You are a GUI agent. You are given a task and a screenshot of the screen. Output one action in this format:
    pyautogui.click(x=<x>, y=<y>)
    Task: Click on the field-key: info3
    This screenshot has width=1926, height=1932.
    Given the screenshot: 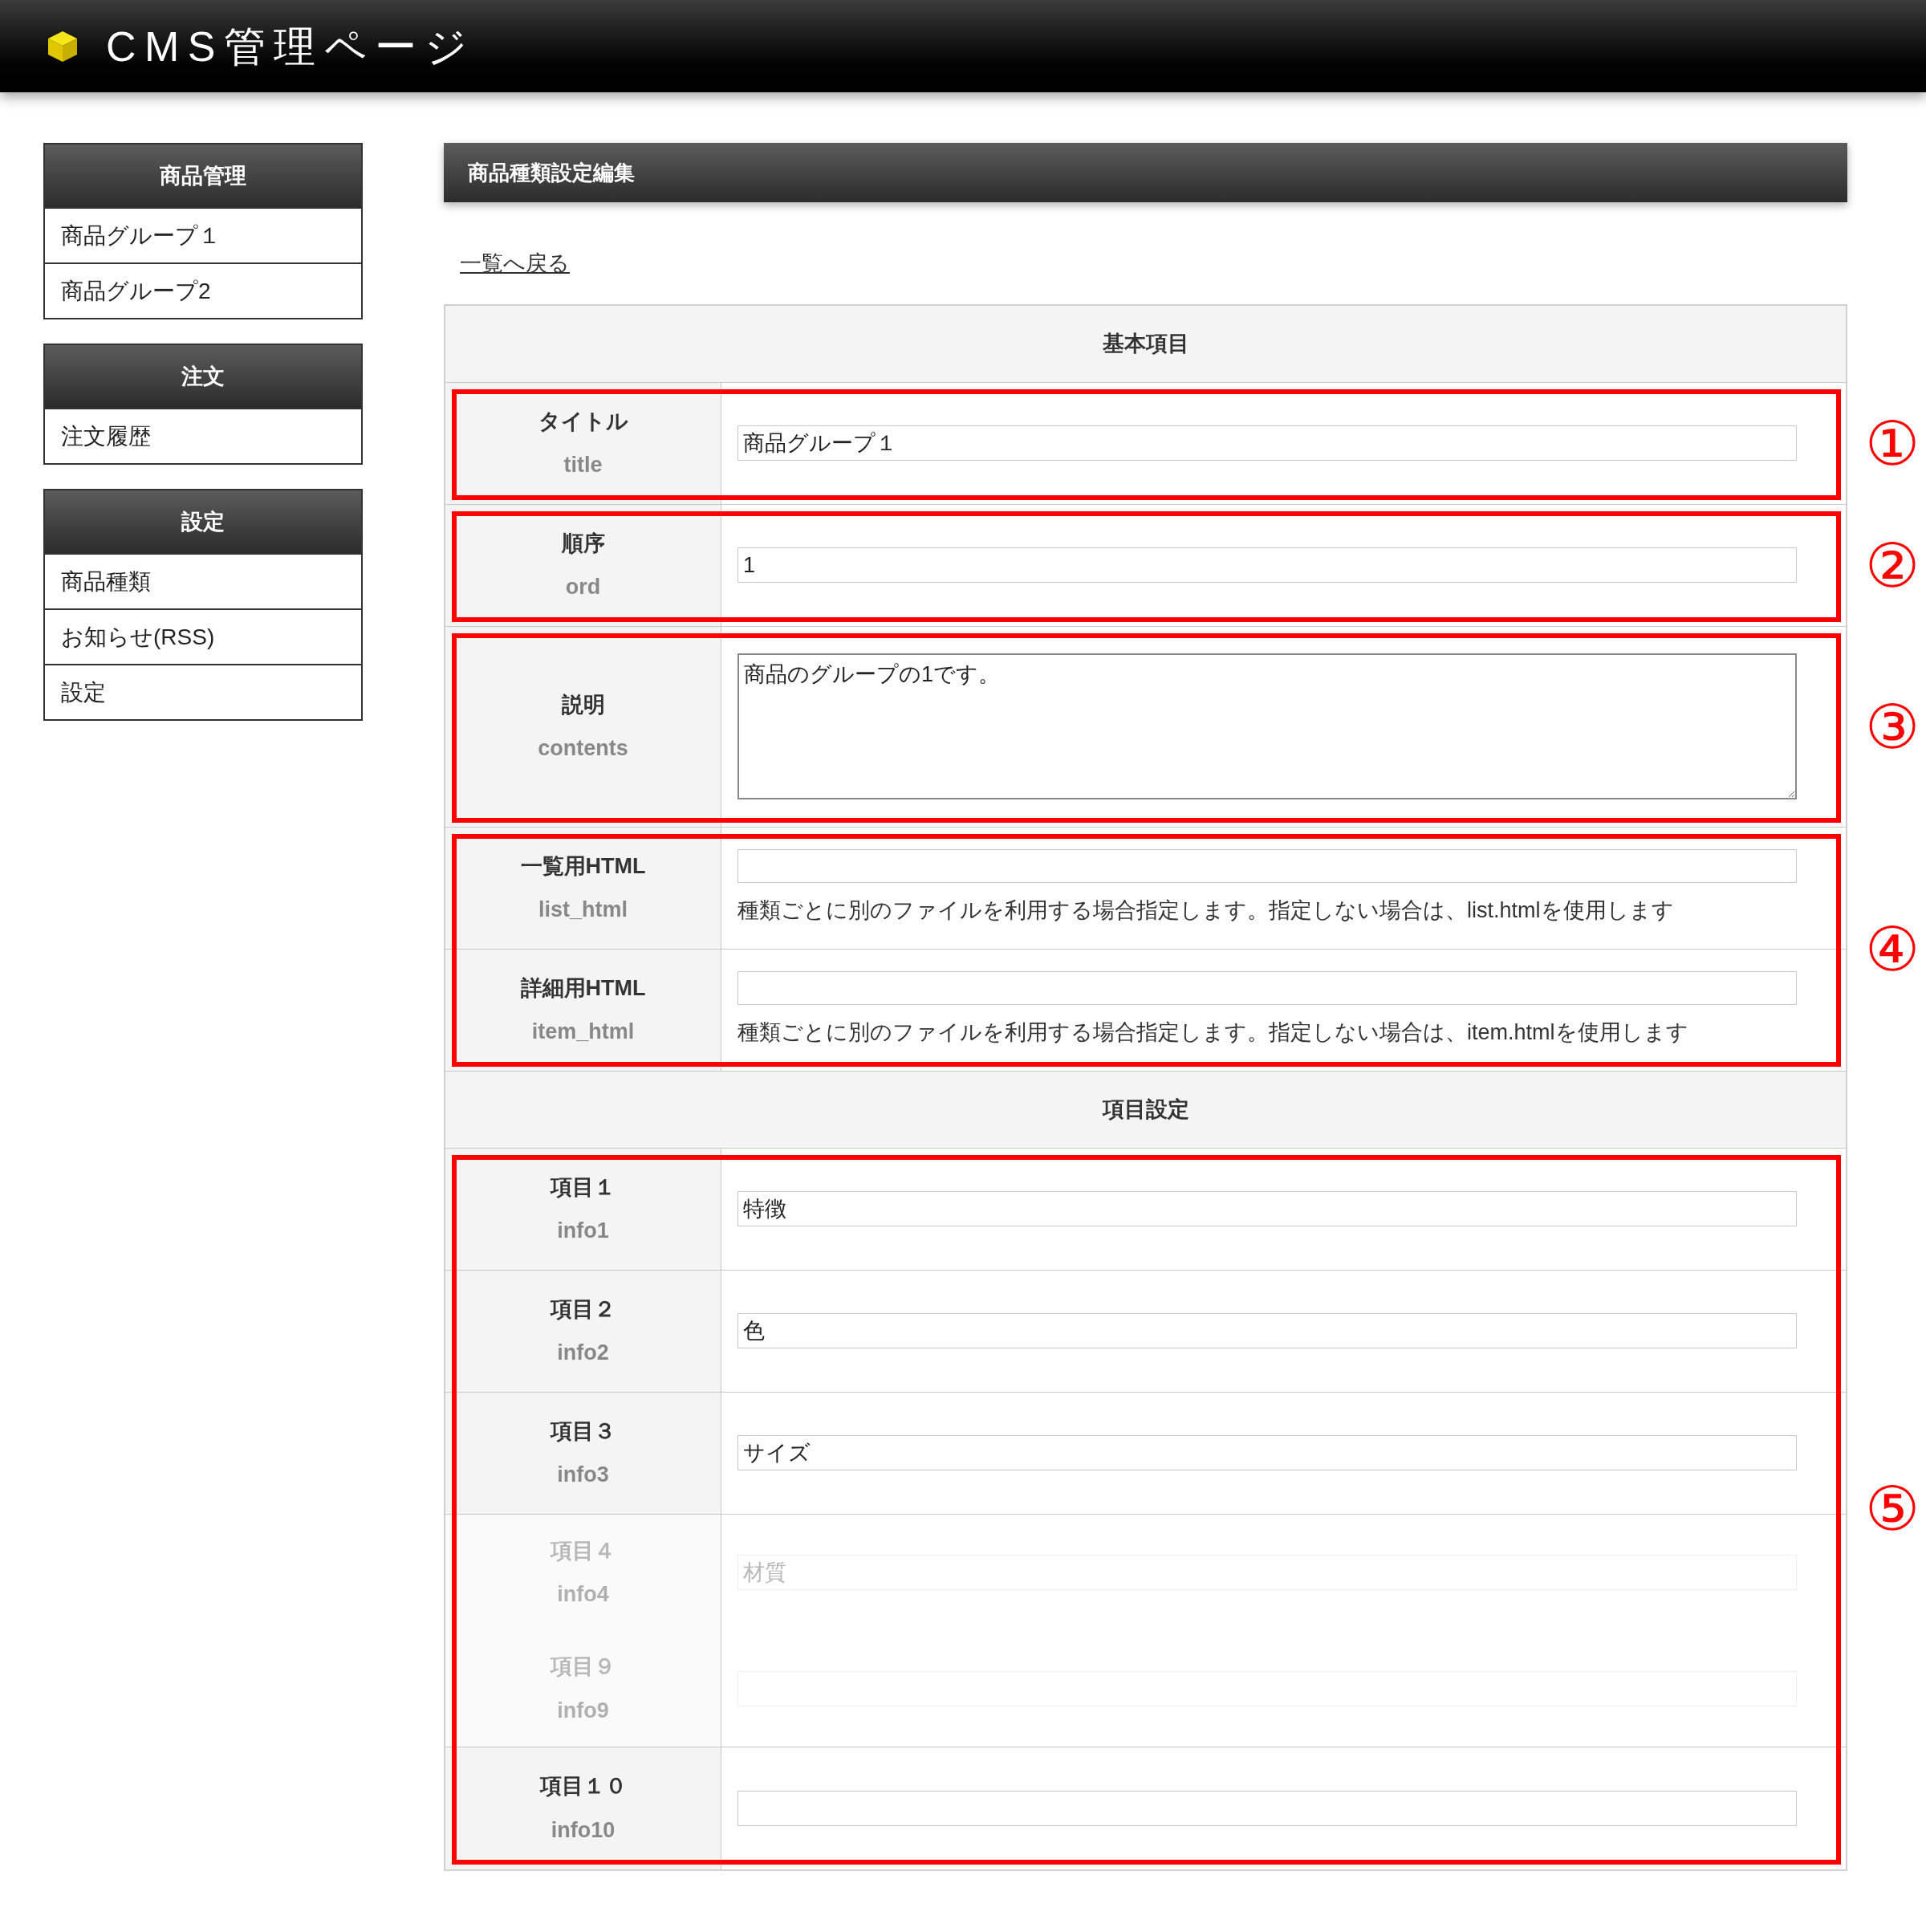 What is the action you would take?
    pyautogui.click(x=583, y=1474)
    